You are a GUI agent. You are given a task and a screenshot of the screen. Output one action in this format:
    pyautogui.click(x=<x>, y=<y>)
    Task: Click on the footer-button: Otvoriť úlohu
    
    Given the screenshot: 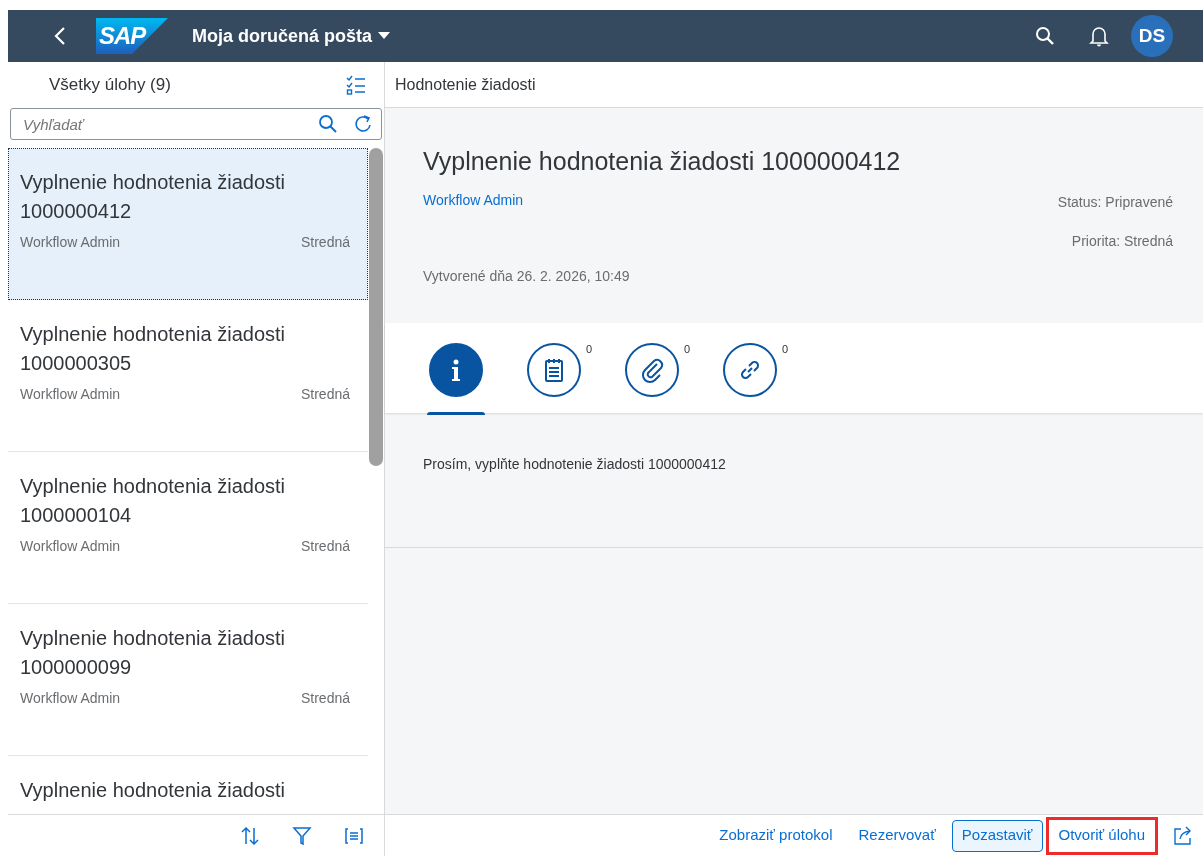 What is the action you would take?
    pyautogui.click(x=1101, y=835)
    